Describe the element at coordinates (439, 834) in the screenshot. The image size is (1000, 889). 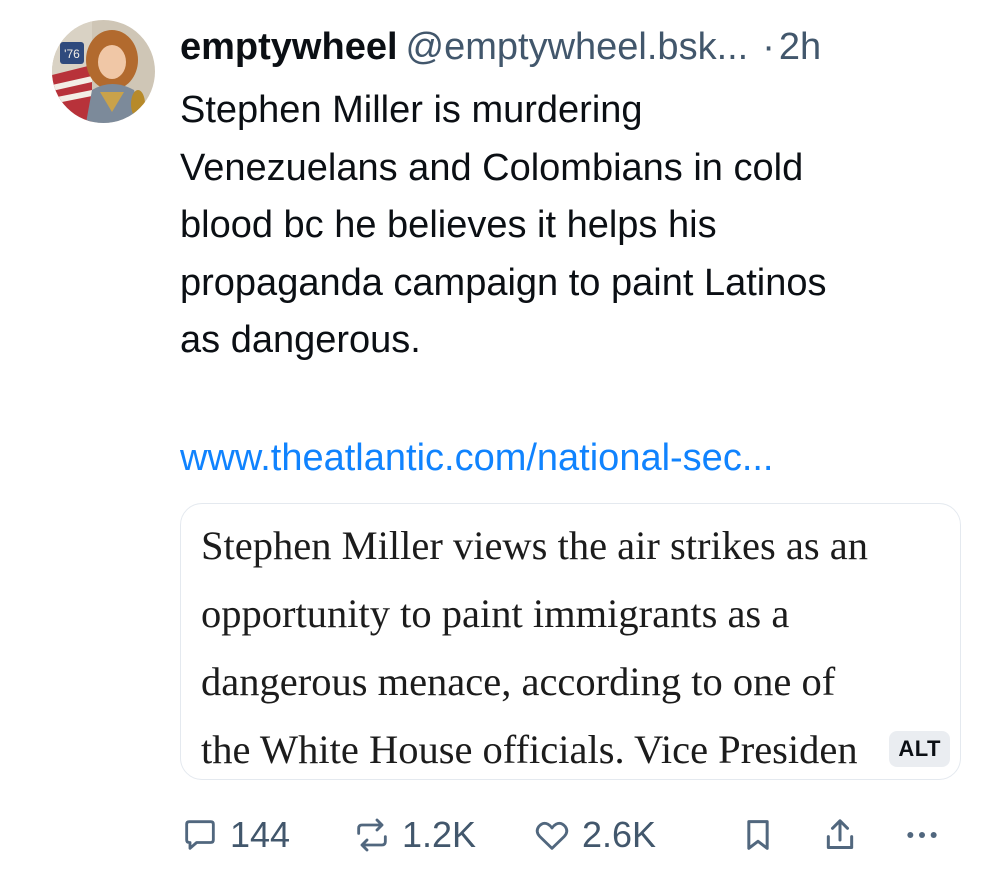
I see `repost-count: 1.2K` at that location.